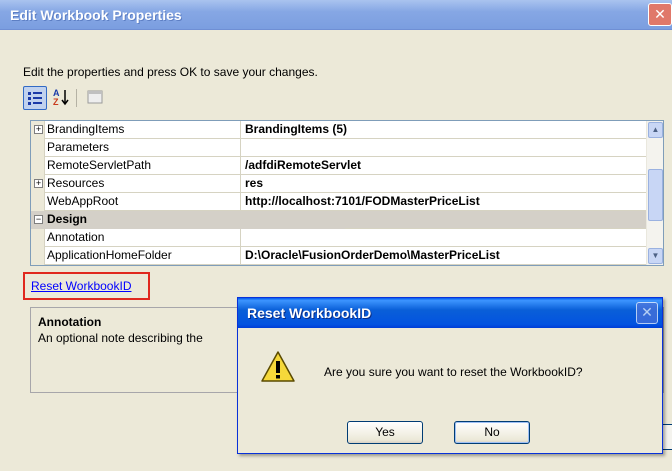  I want to click on collapse-icon: −, so click(38, 219).